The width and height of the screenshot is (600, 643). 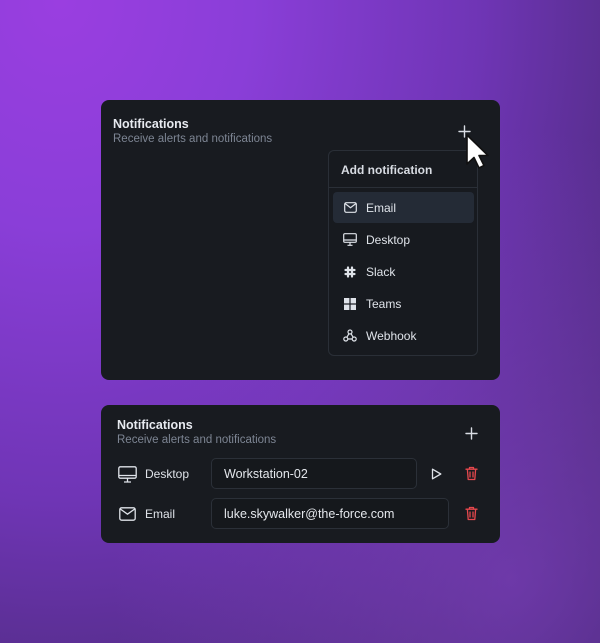 I want to click on row-label-desktop: Desktop, so click(x=167, y=474).